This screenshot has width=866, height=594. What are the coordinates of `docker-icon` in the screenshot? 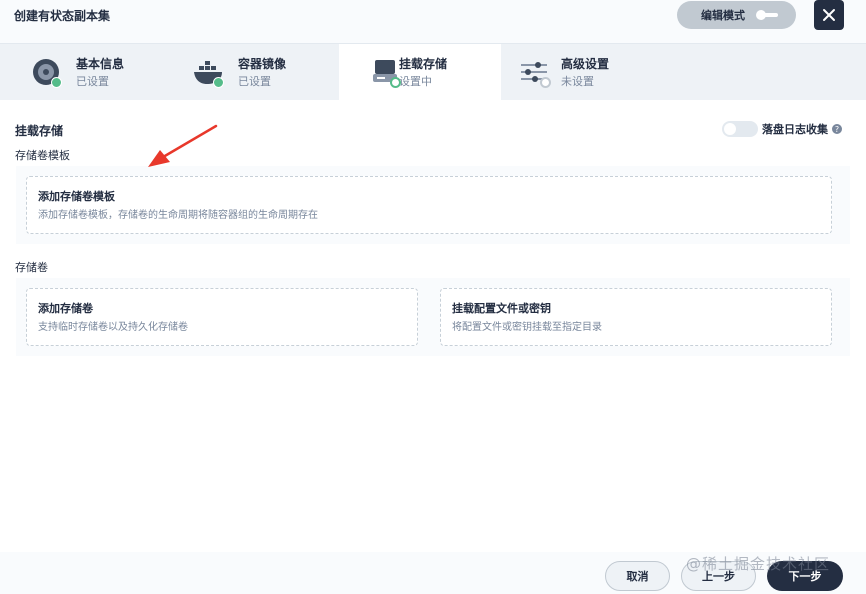 It's located at (209, 73).